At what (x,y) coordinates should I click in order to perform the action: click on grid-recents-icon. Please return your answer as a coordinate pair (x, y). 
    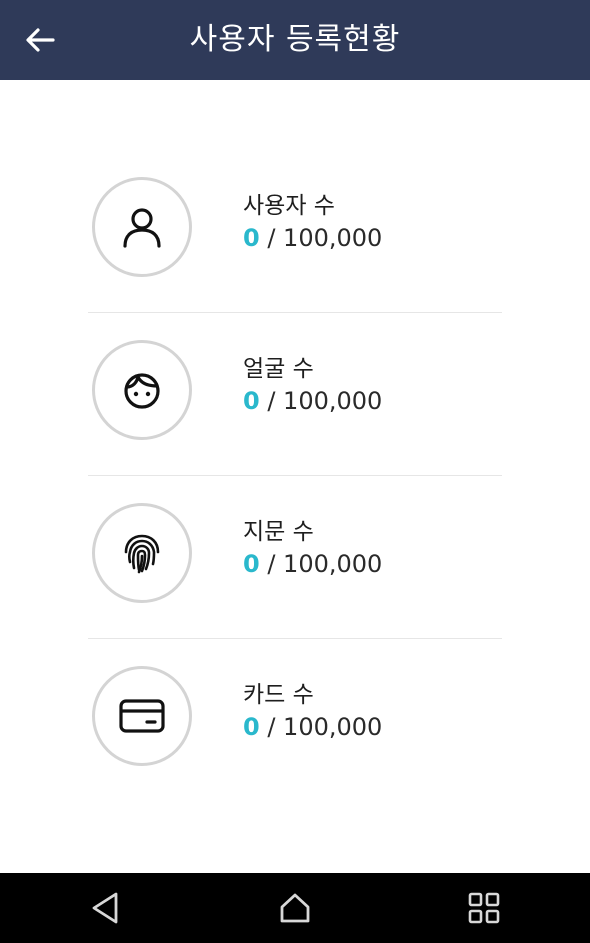
    Looking at the image, I should click on (484, 908).